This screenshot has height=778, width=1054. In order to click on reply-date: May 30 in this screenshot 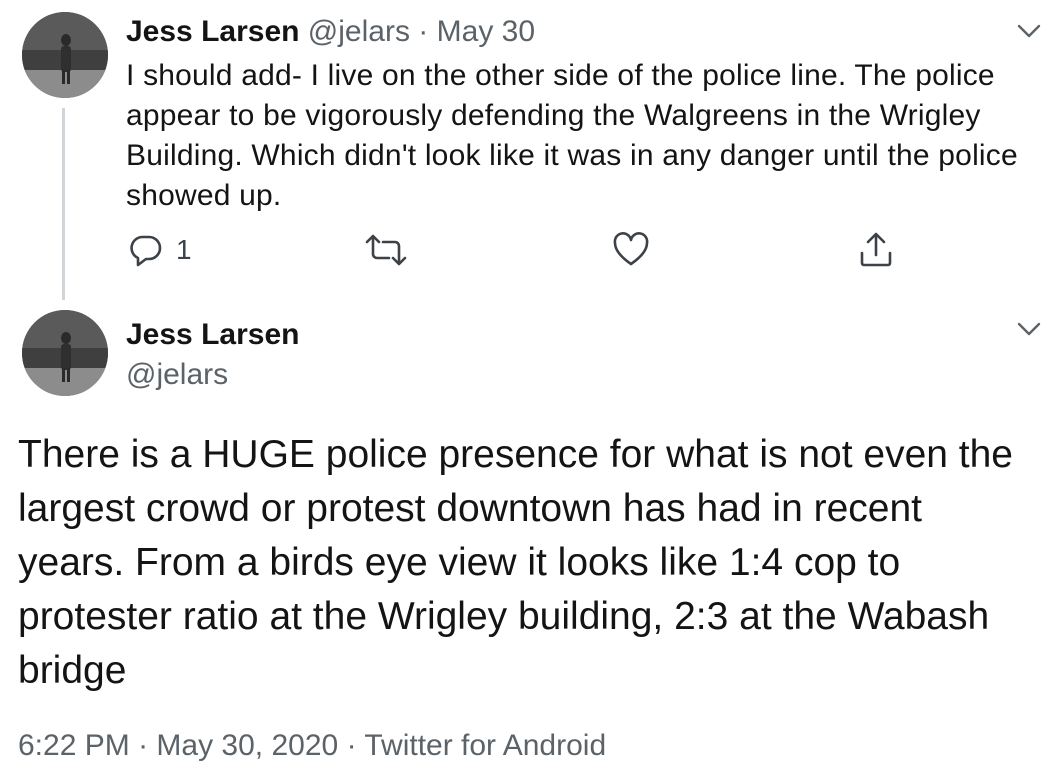, I will do `click(486, 31)`.